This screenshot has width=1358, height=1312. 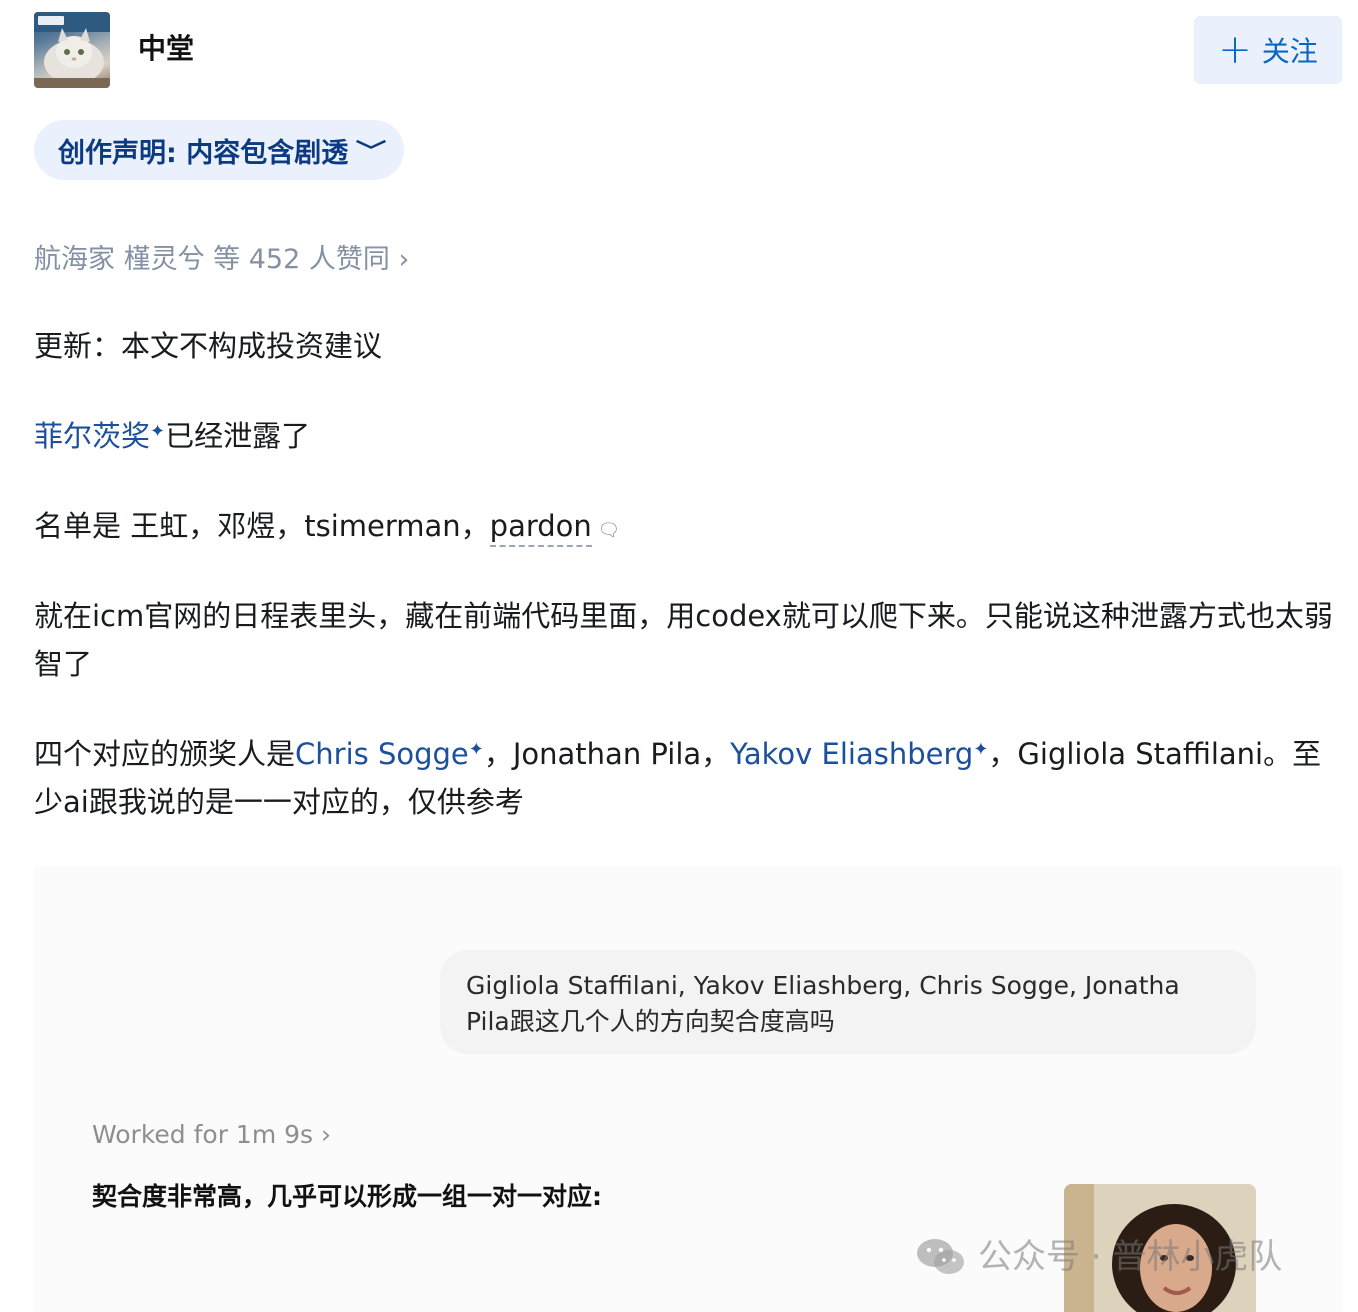 What do you see at coordinates (692, 528) in the screenshot?
I see `paragraph-list: 名单是 王虹，邓煜，tsimerman，pardon 🗨` at bounding box center [692, 528].